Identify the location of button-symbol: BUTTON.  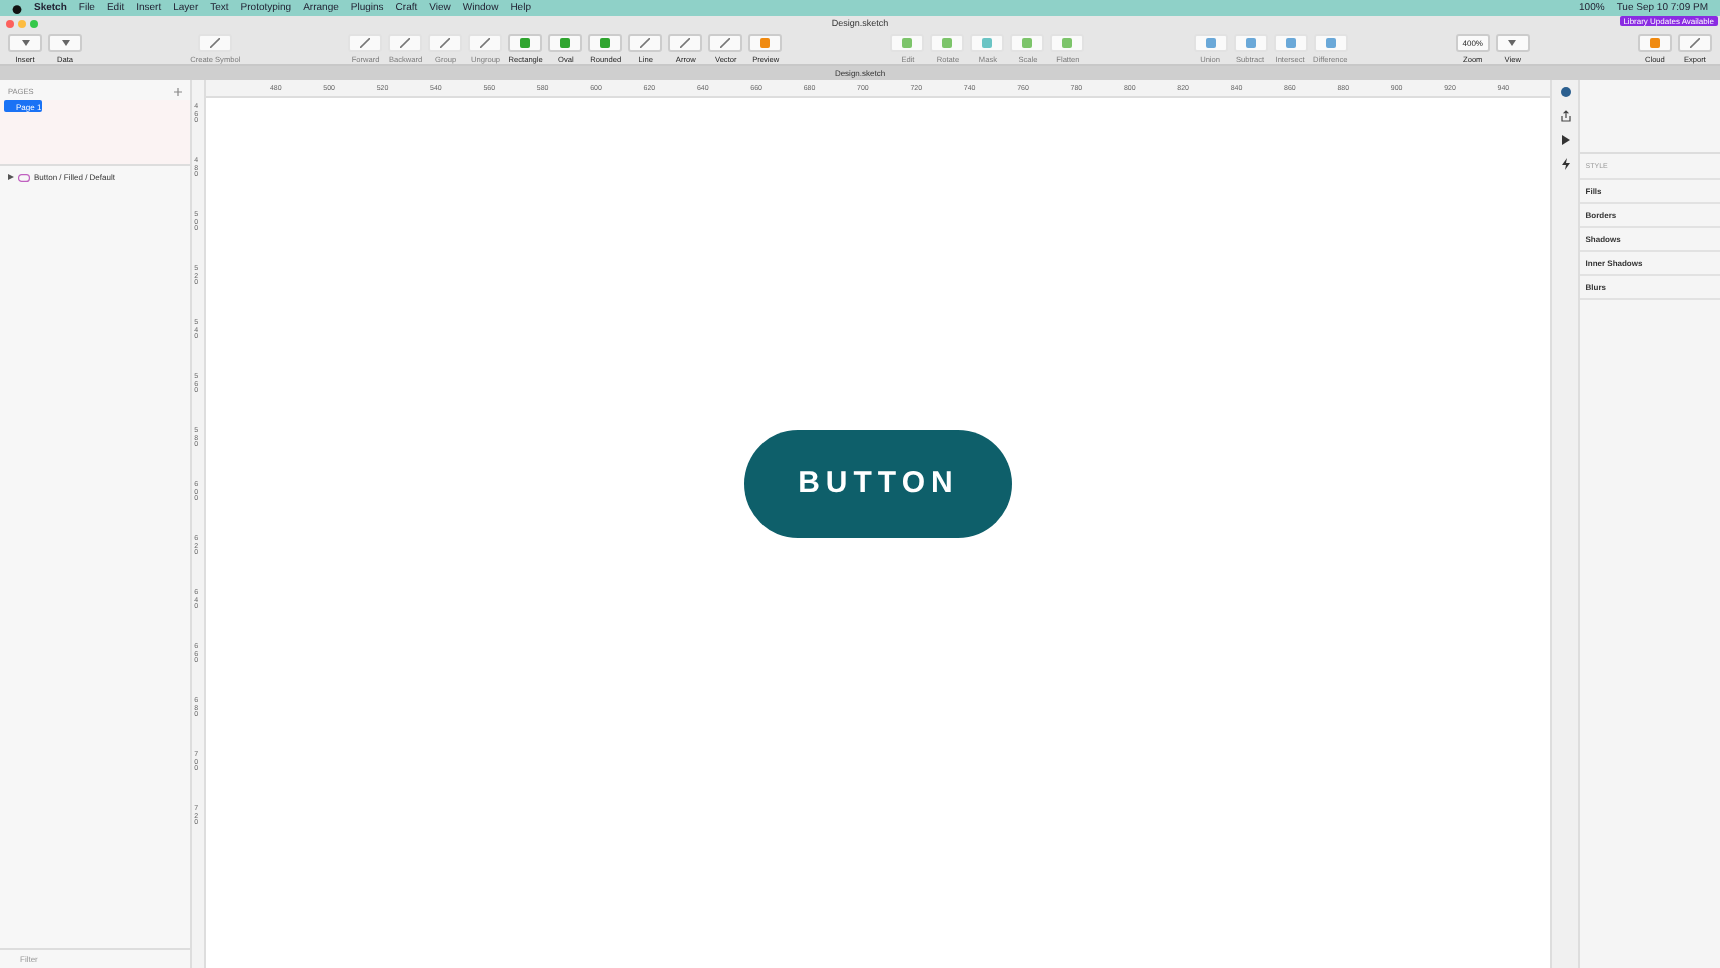
(878, 483).